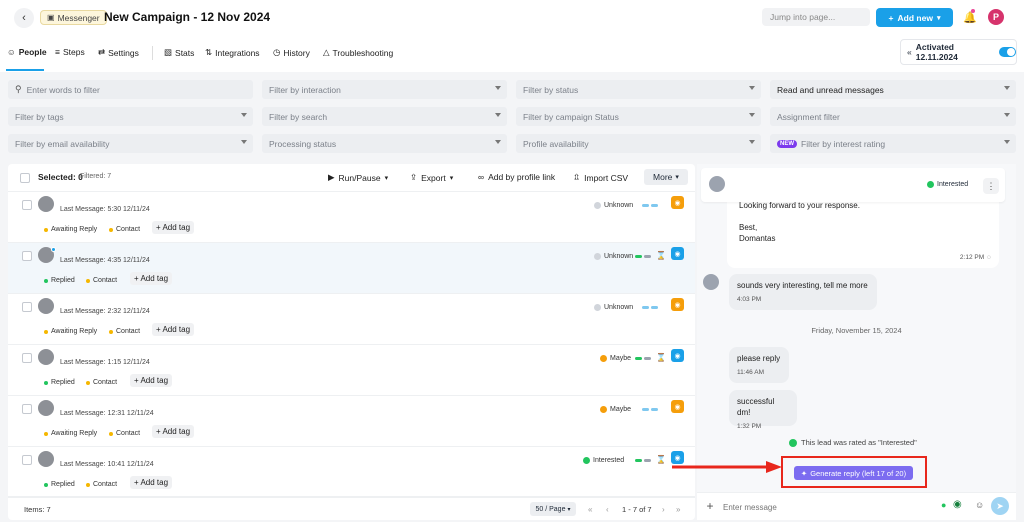 Image resolution: width=1024 pixels, height=522 pixels. What do you see at coordinates (638, 143) in the screenshot?
I see `profile-filter: Profile availability` at bounding box center [638, 143].